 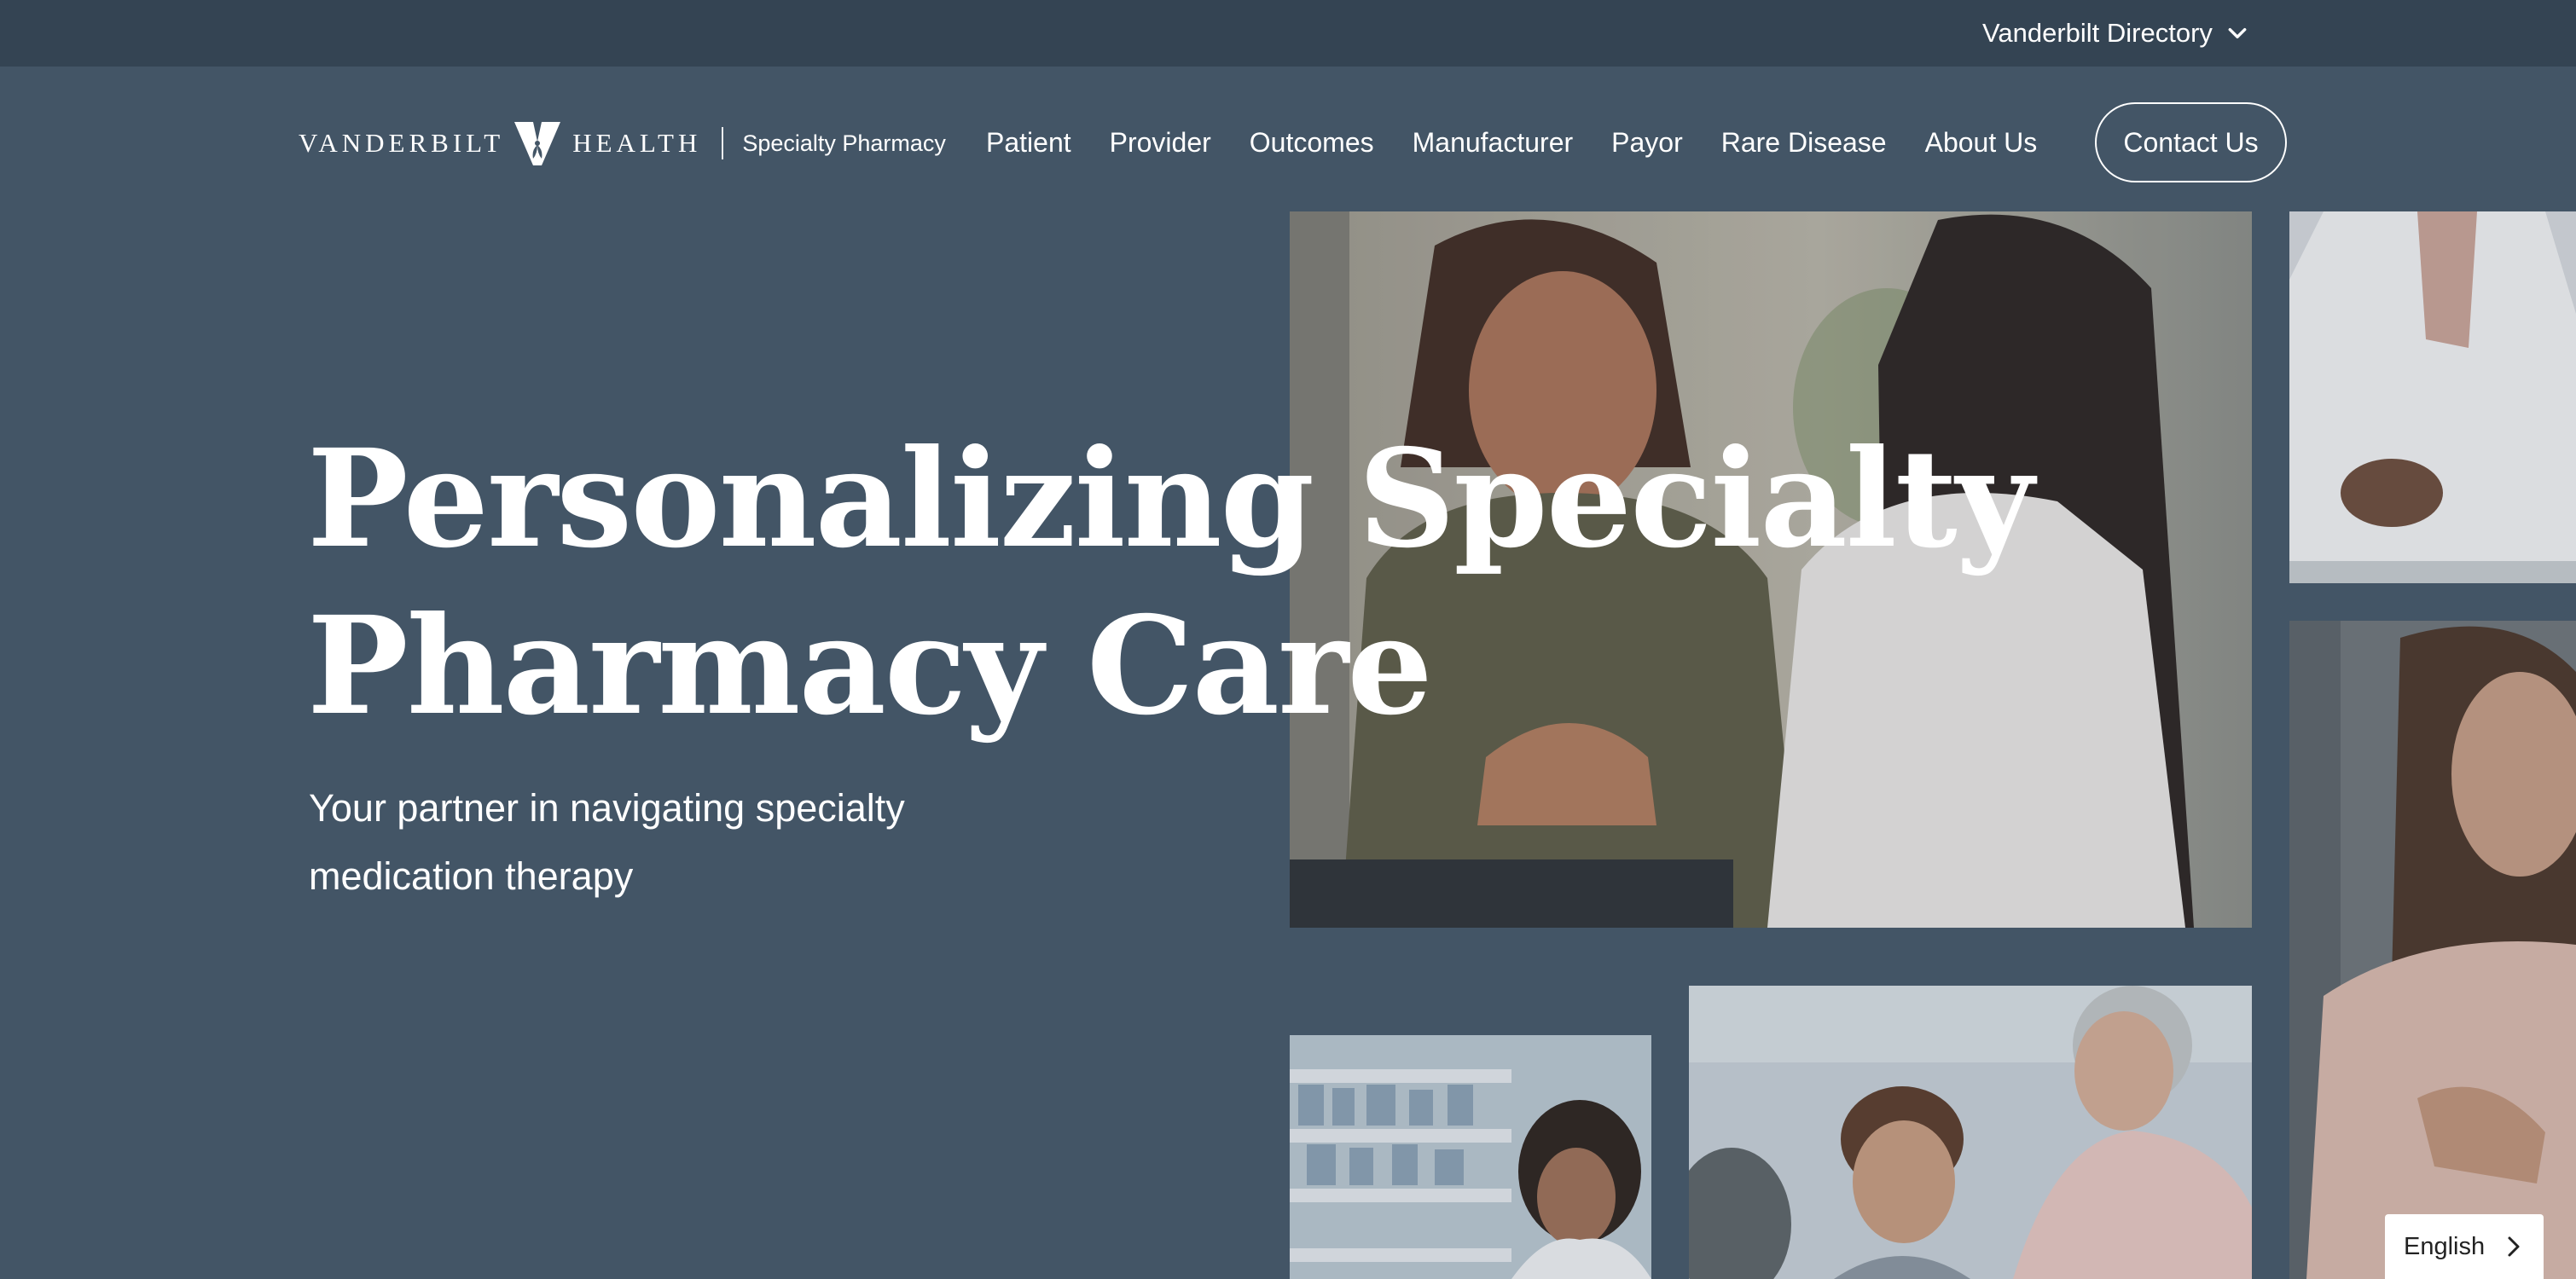 What do you see at coordinates (870, 666) in the screenshot?
I see `hero-title-line-2: Pharmacy Care` at bounding box center [870, 666].